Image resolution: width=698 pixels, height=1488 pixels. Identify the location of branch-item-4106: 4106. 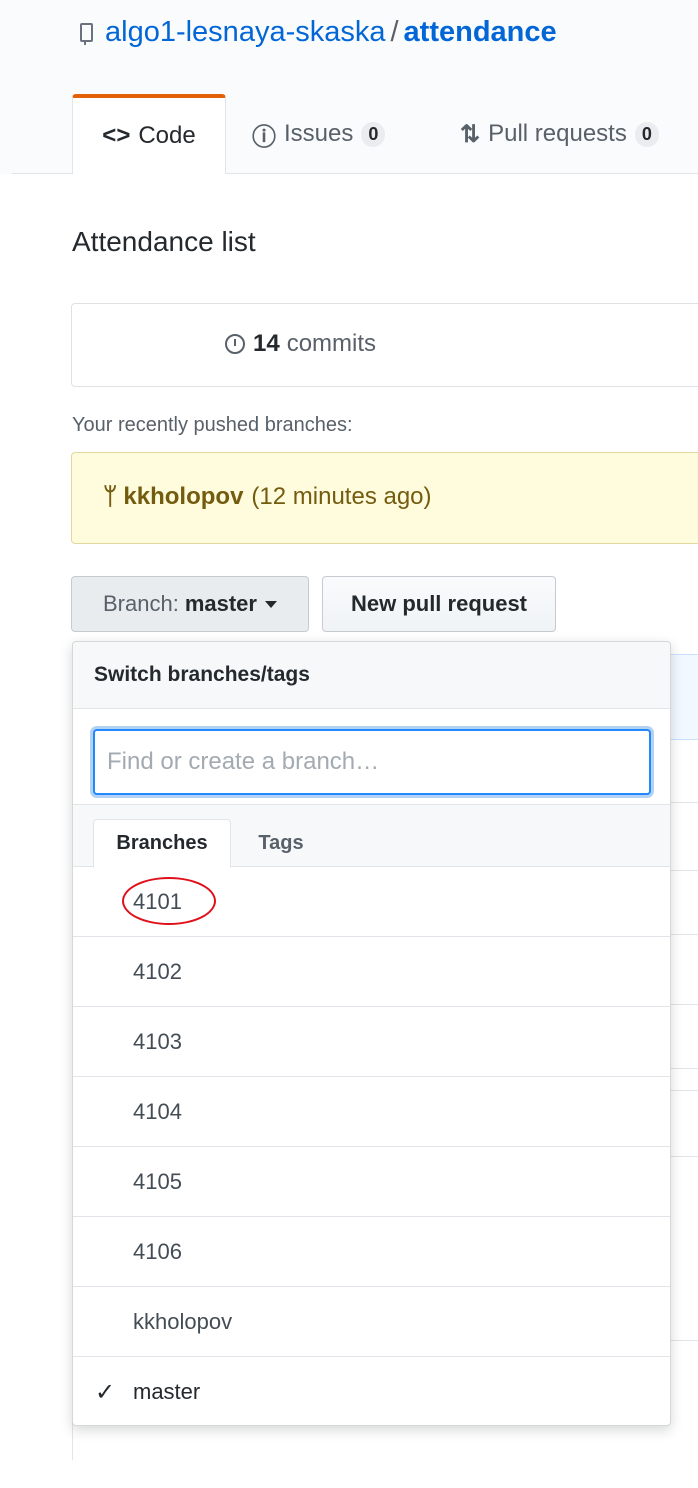
(371, 1252).